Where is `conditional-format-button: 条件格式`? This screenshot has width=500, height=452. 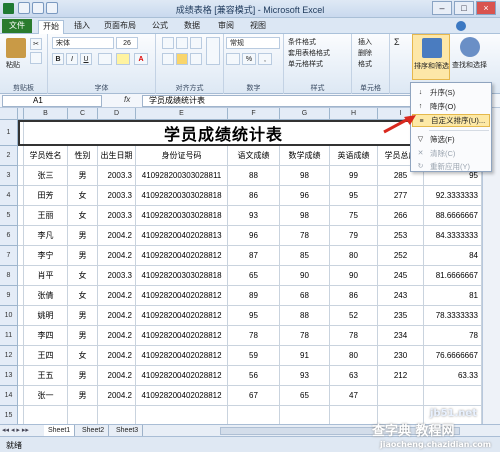
conditional-format-button: 条件格式 is located at coordinates (302, 42).